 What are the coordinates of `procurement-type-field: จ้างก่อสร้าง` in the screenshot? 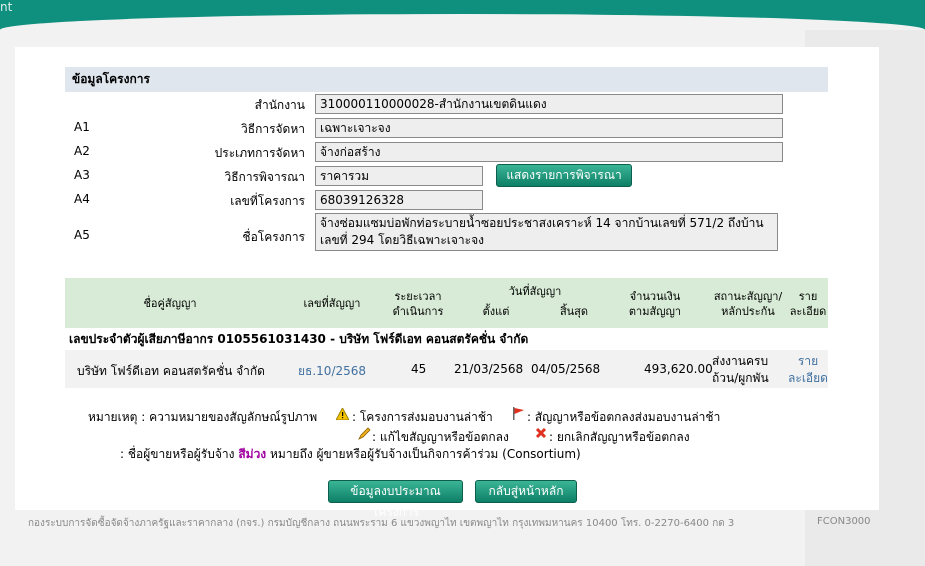 It's located at (549, 152).